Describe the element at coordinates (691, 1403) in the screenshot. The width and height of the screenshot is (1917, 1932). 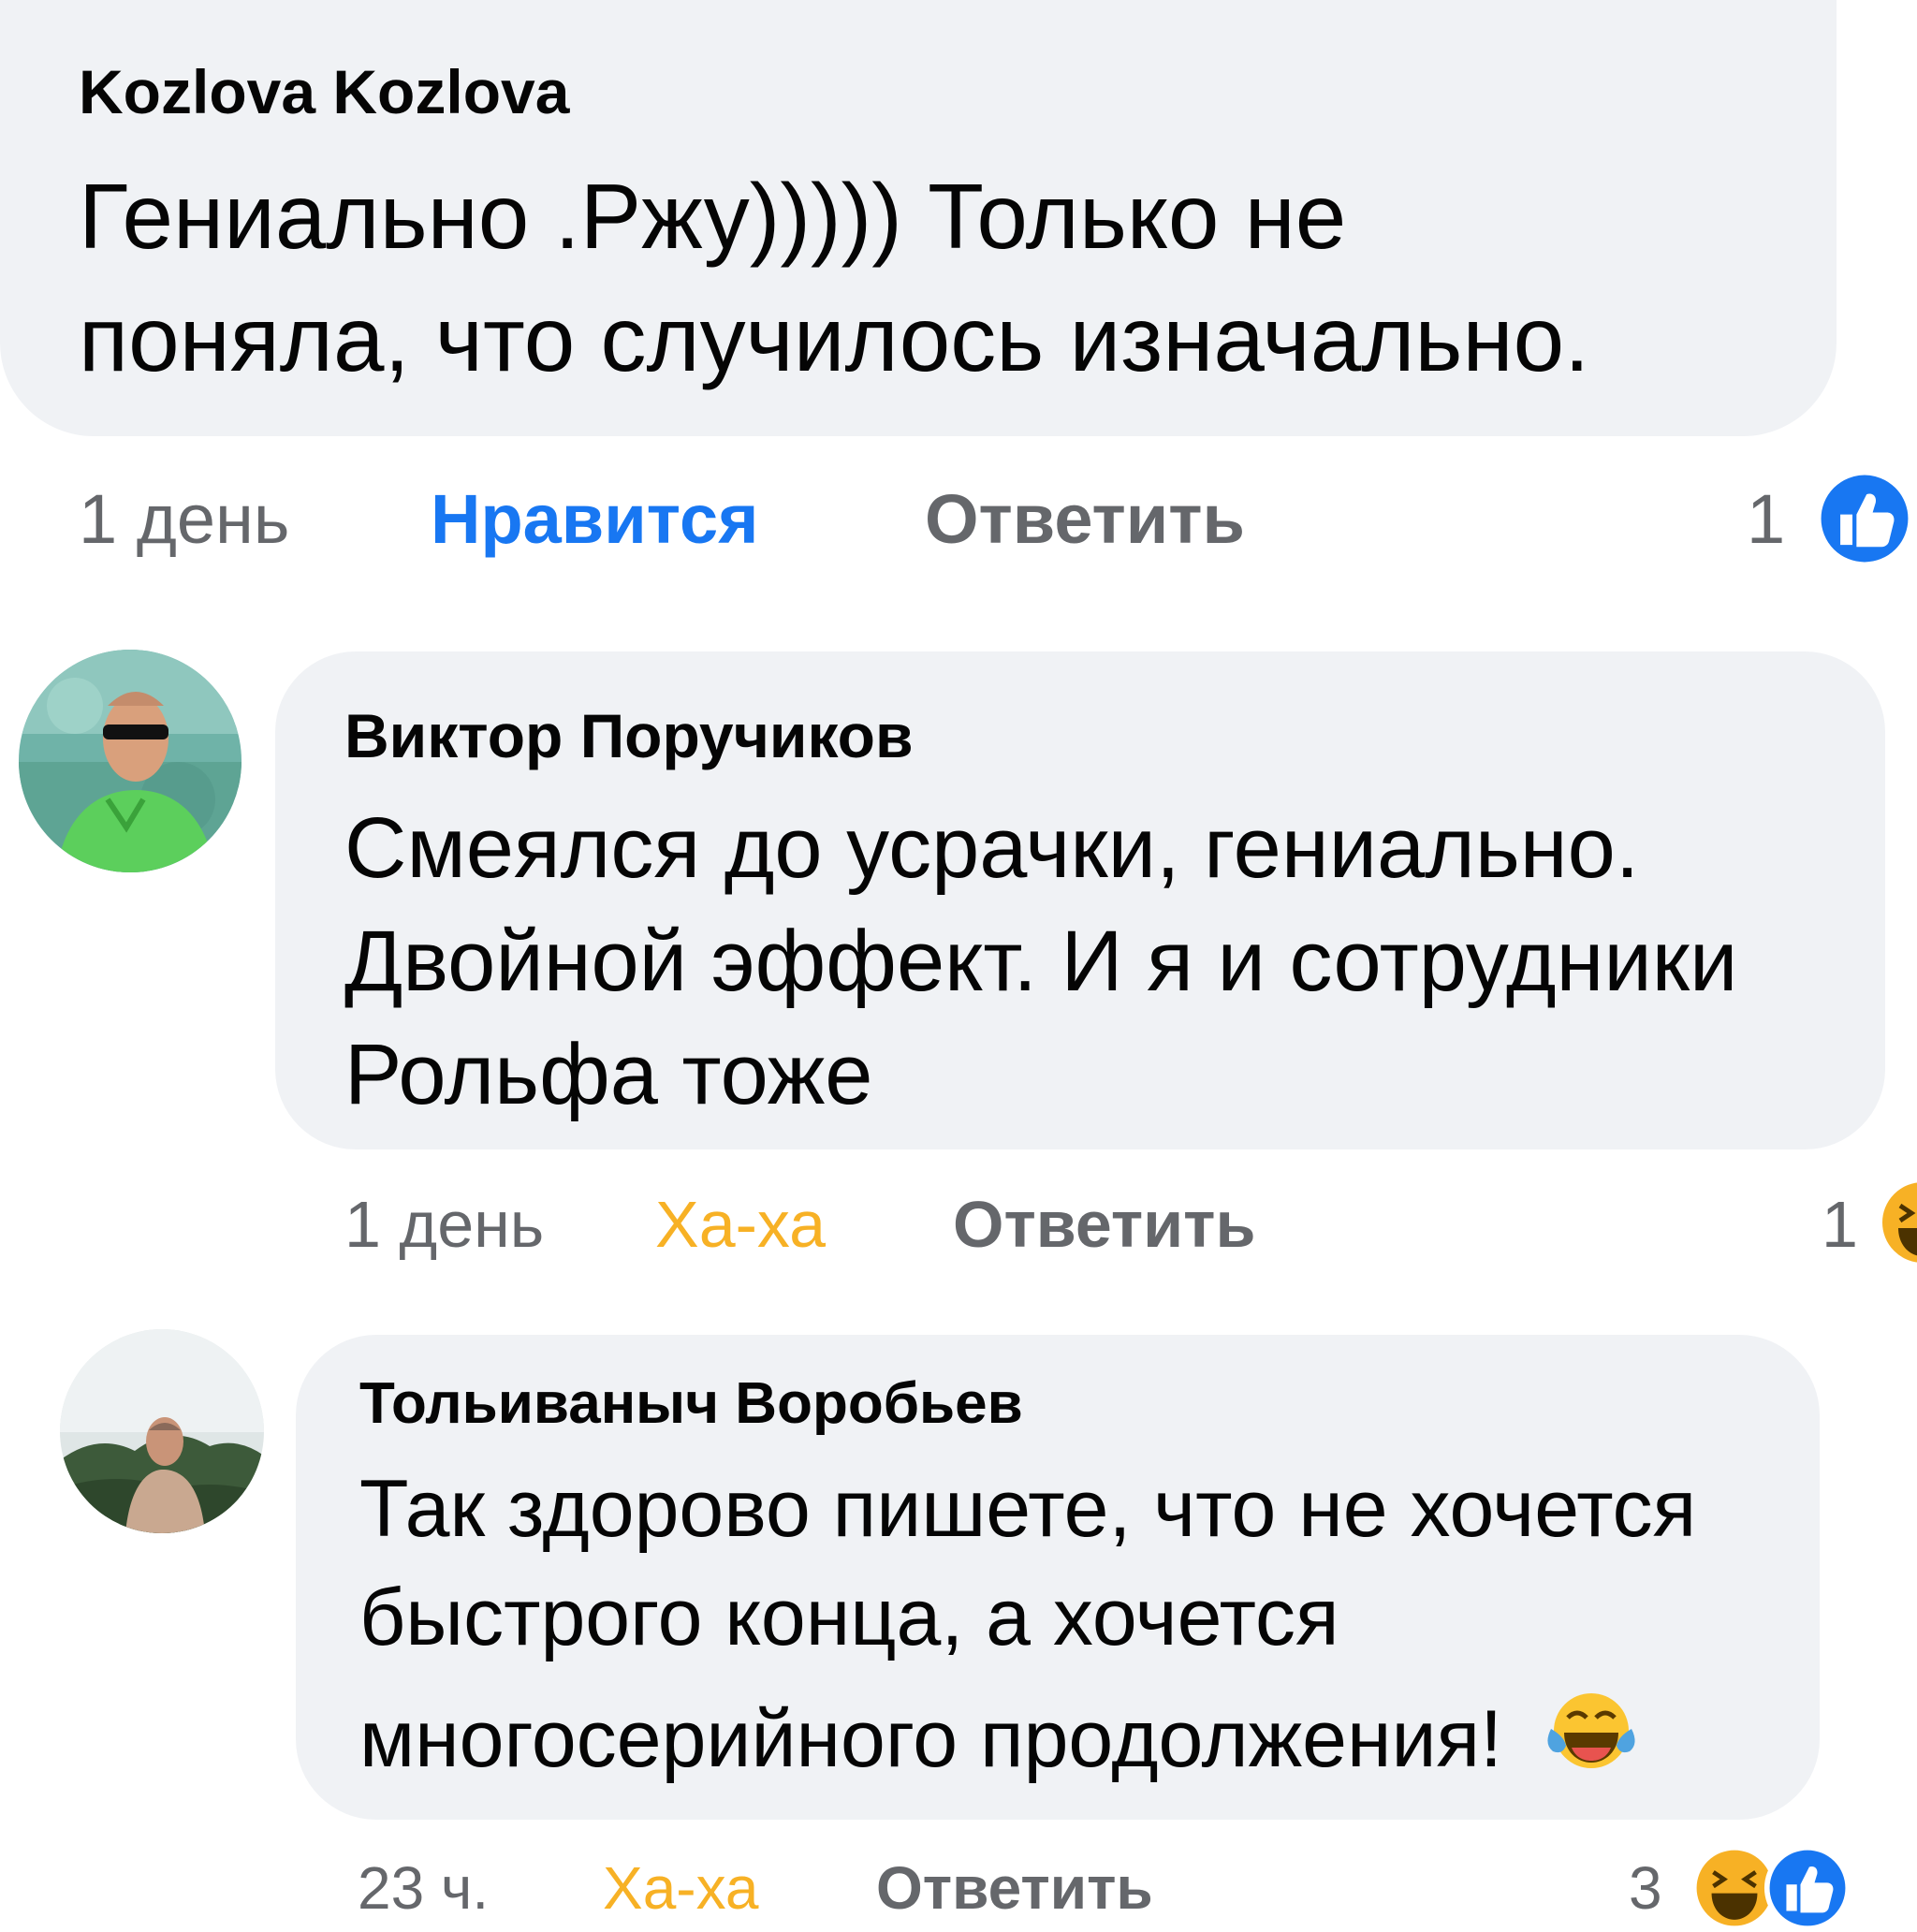
I see `comment-author: Тольиваныч Воробьев` at that location.